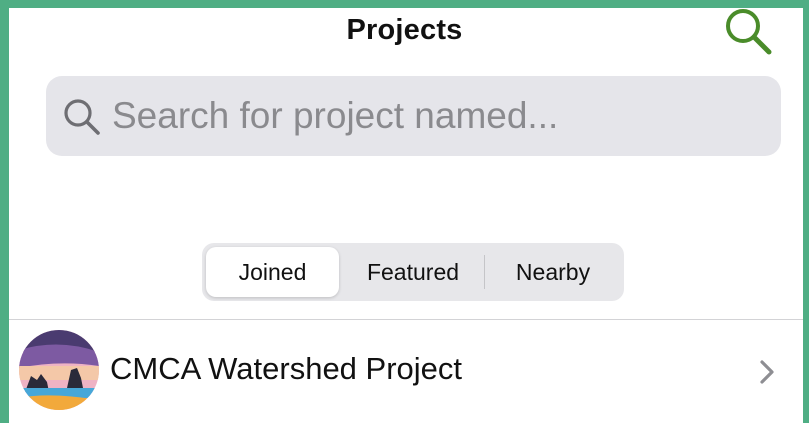 This screenshot has height=423, width=809. Describe the element at coordinates (749, 32) in the screenshot. I see `search-icon` at that location.